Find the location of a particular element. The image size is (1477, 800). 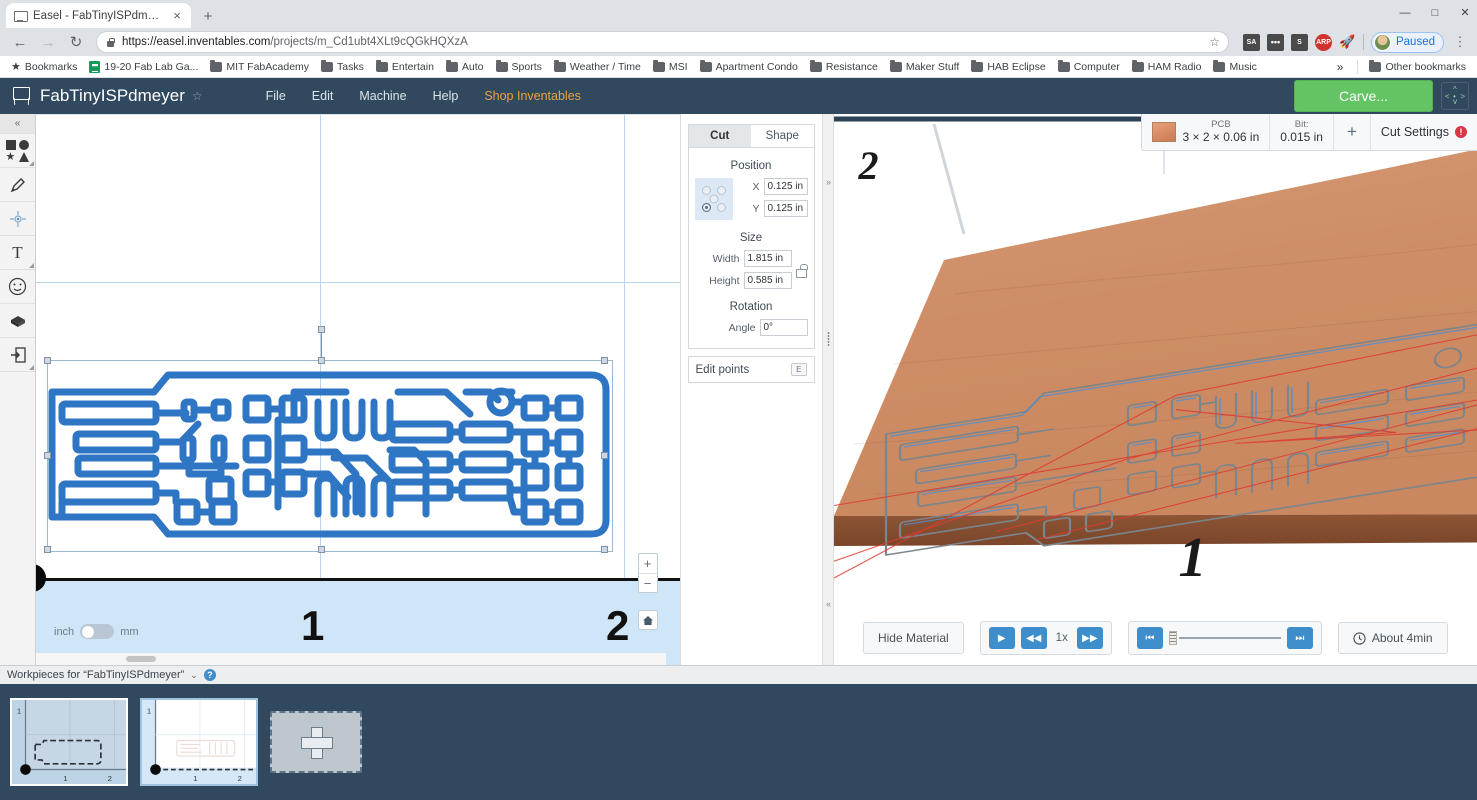

unit-toggle: inch mm is located at coordinates (96, 631).